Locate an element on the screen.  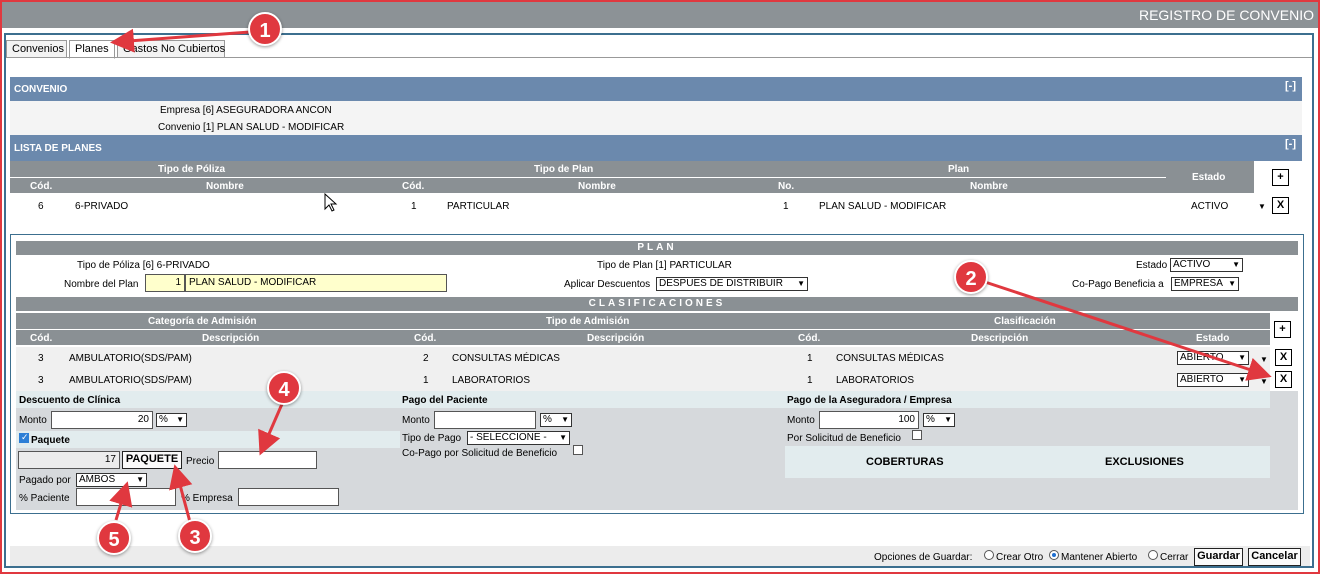
annotation-badge-3: 3 is located at coordinates (195, 536).